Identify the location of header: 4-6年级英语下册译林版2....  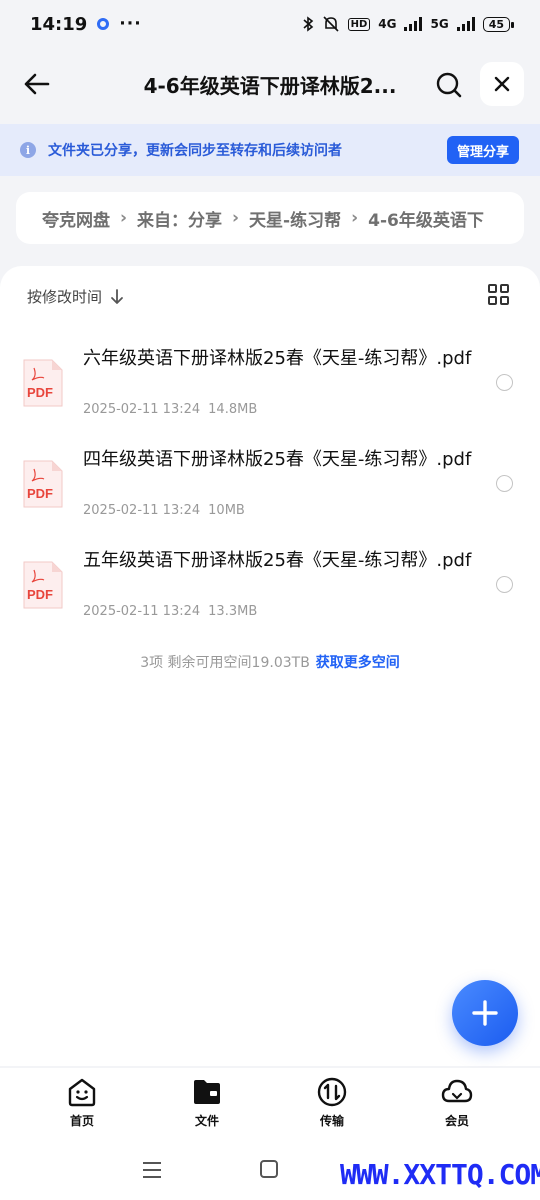
(270, 85).